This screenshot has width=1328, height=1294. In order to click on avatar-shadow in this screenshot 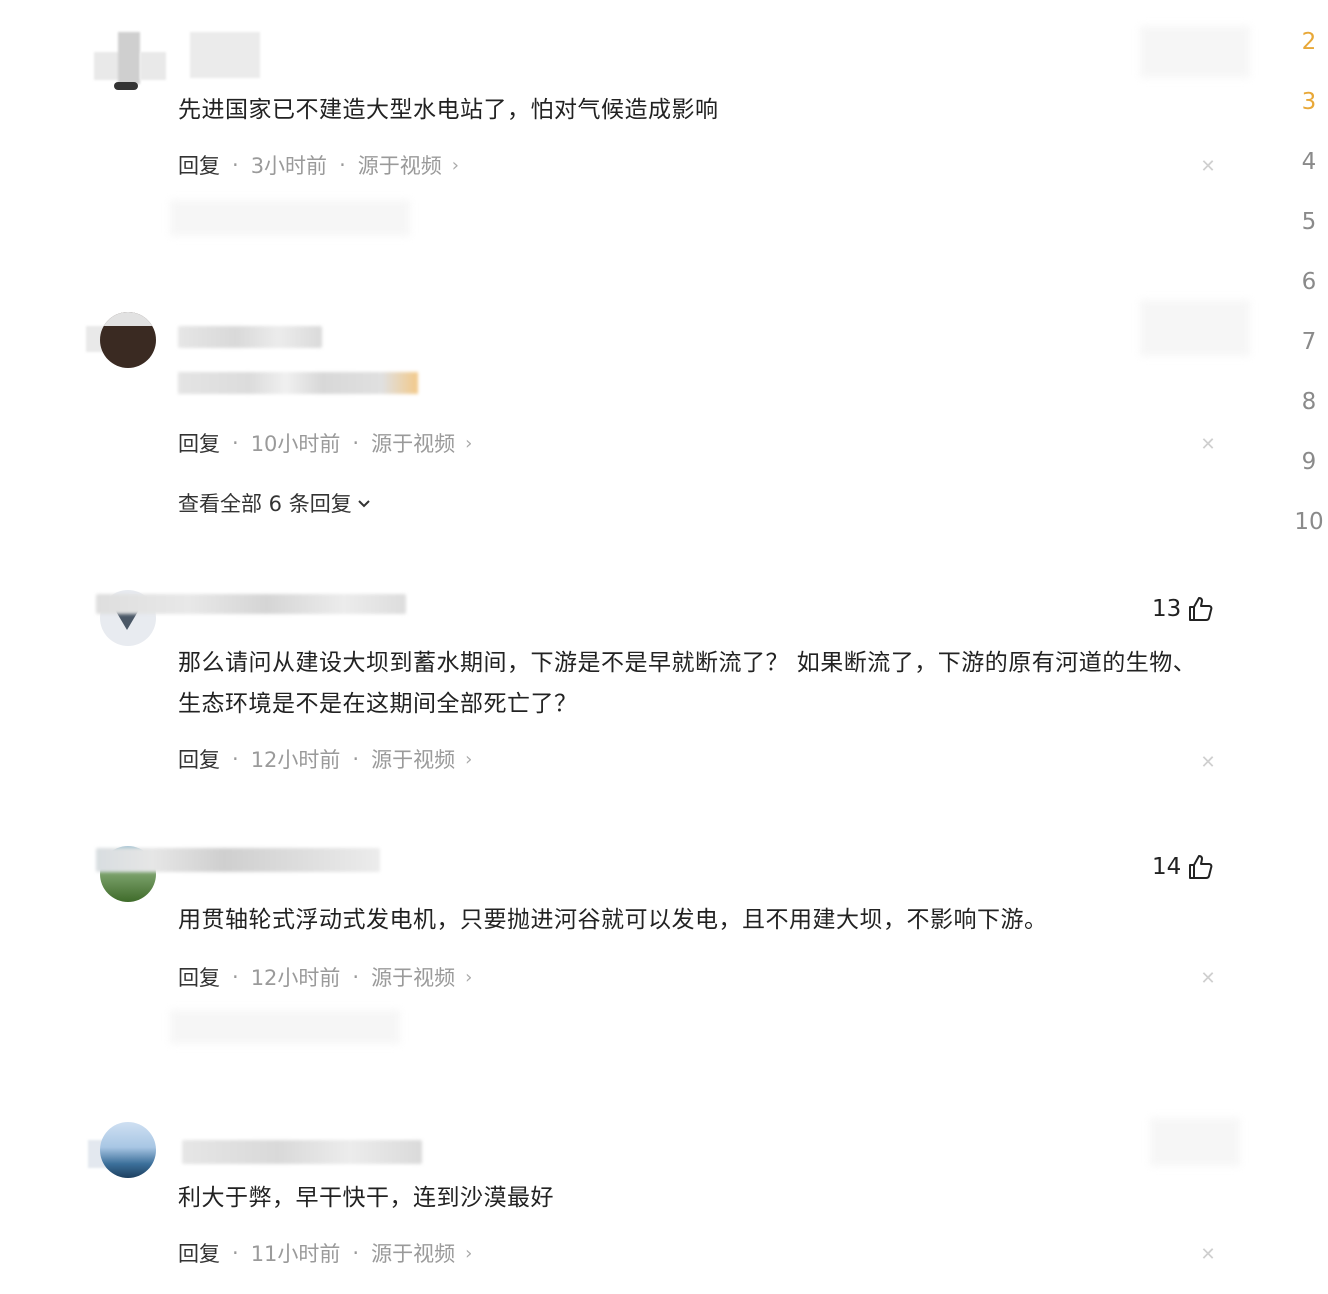, I will do `click(126, 86)`.